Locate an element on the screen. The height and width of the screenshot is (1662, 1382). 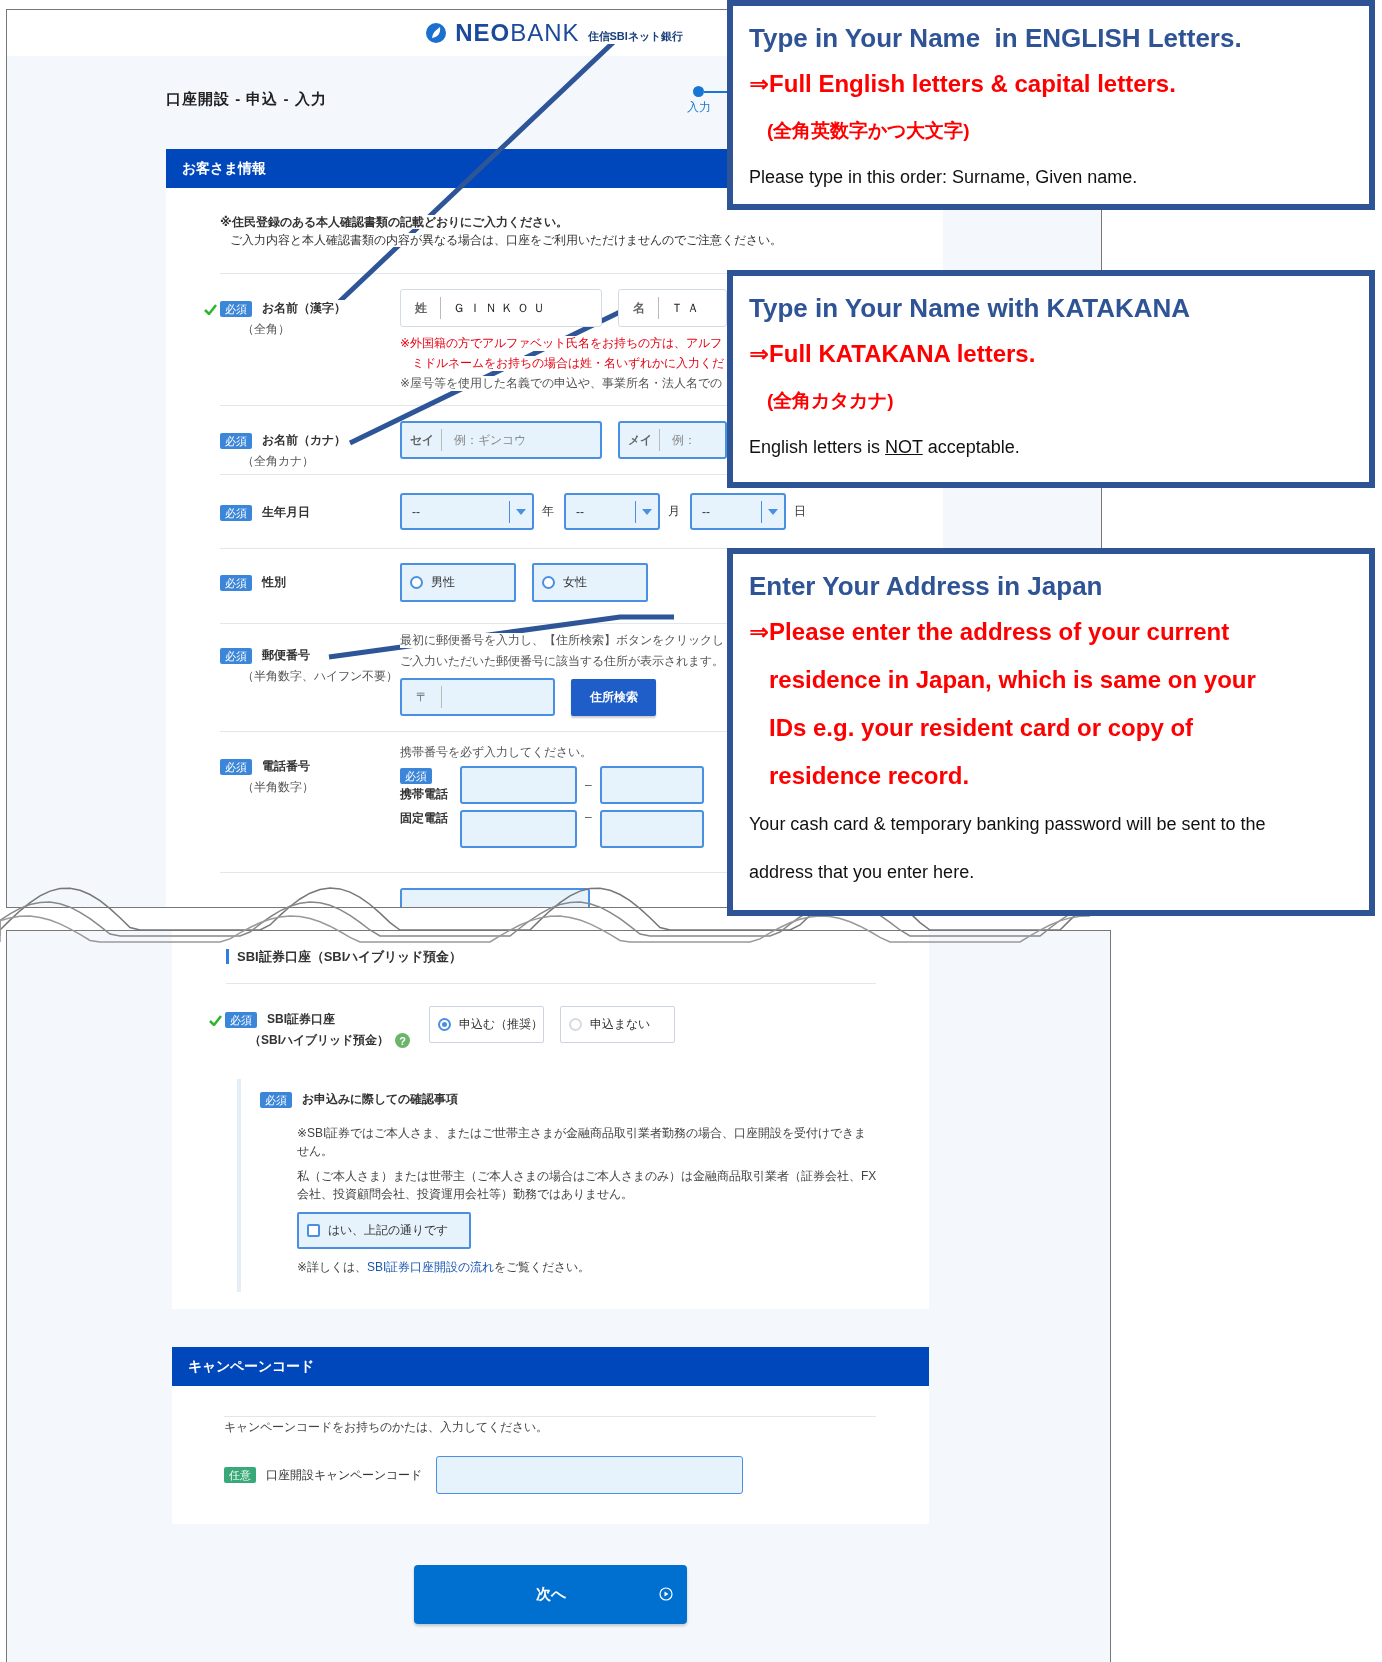
field-label: 性別 is located at coordinates (274, 582).